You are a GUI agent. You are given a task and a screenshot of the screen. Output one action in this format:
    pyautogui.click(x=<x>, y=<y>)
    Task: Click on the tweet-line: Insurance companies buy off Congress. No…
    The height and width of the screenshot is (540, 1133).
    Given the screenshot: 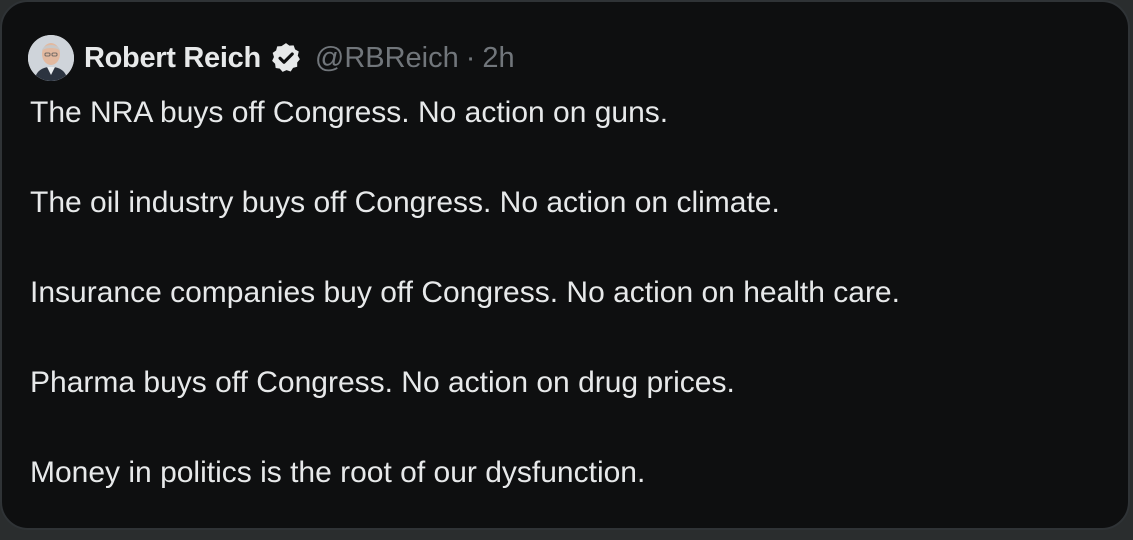 What is the action you would take?
    pyautogui.click(x=465, y=292)
    